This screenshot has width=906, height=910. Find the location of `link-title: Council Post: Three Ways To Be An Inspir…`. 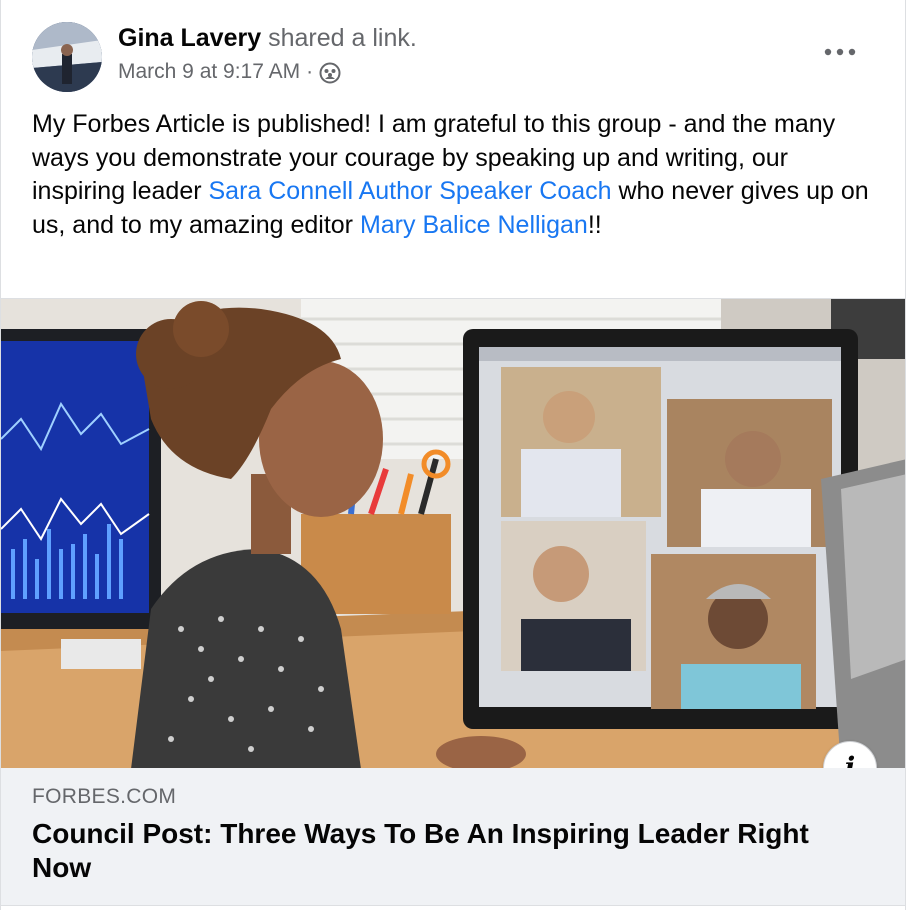

link-title: Council Post: Three Ways To Be An Inspir… is located at coordinates (432, 851).